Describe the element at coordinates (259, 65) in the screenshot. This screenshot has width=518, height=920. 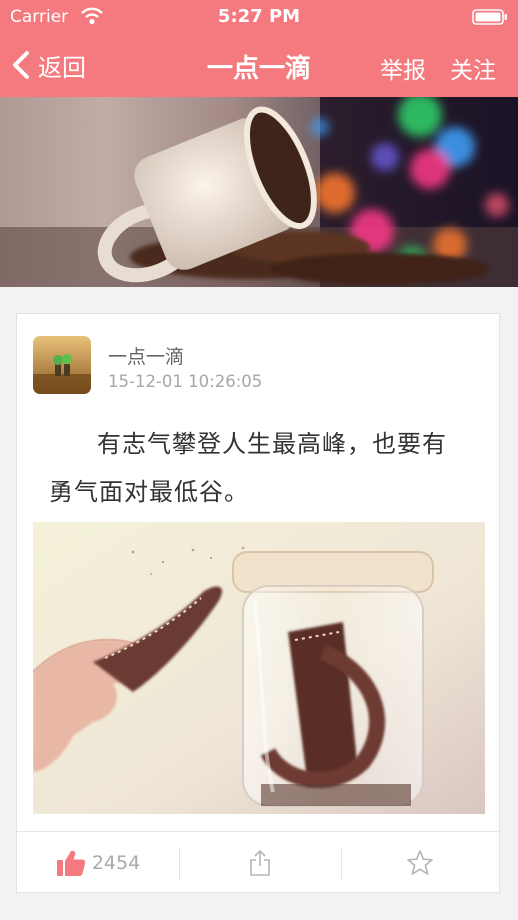
I see `navigation-bar: 返回 一点一滴 举报 关注` at that location.